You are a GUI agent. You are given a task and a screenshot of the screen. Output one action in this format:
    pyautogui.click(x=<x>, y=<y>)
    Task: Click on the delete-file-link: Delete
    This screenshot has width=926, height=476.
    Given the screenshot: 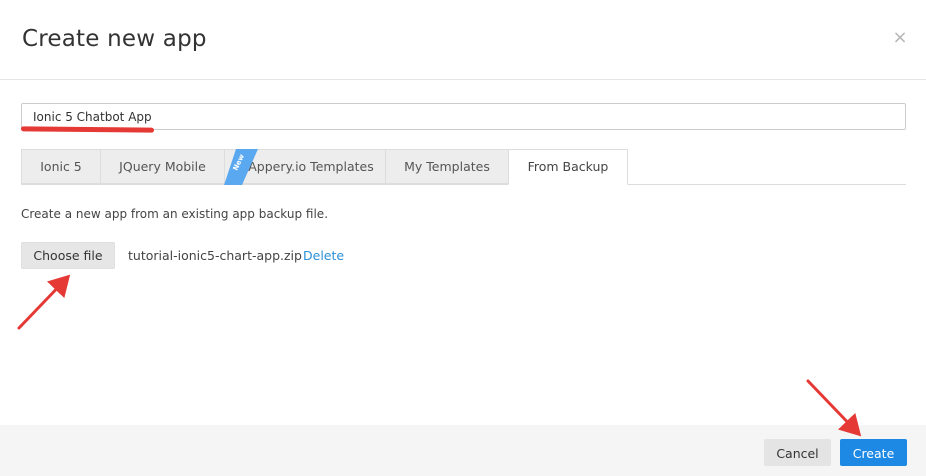 What is the action you would take?
    pyautogui.click(x=323, y=255)
    